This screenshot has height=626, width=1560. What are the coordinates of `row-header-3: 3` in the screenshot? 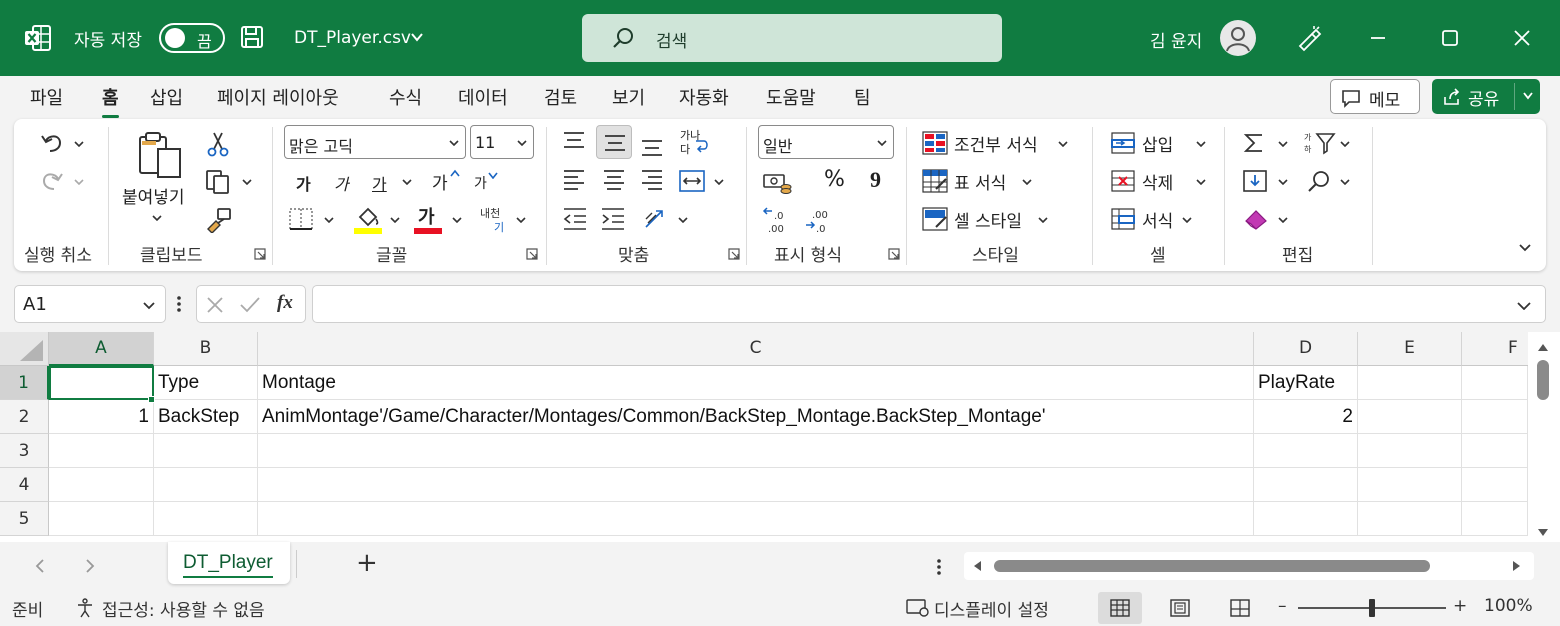 It's located at (24, 451).